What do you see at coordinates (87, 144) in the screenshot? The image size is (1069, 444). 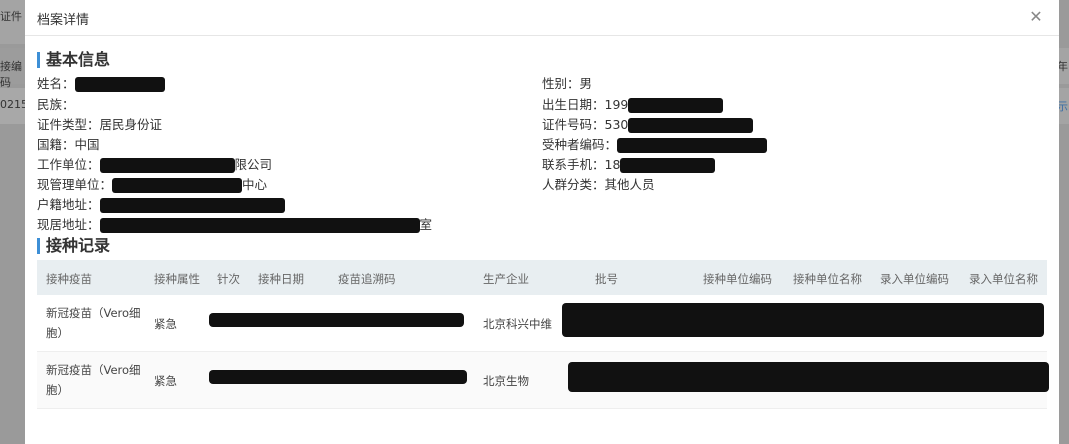 I see `info-value: 中国` at bounding box center [87, 144].